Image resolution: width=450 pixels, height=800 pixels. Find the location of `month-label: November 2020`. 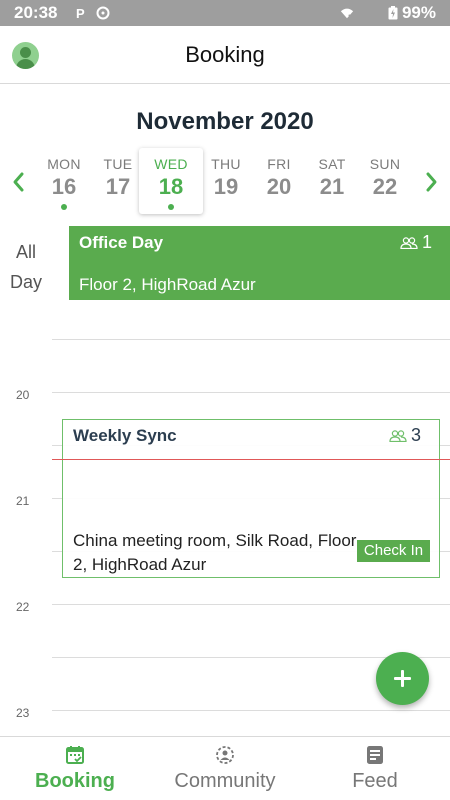

month-label: November 2020 is located at coordinates (225, 121).